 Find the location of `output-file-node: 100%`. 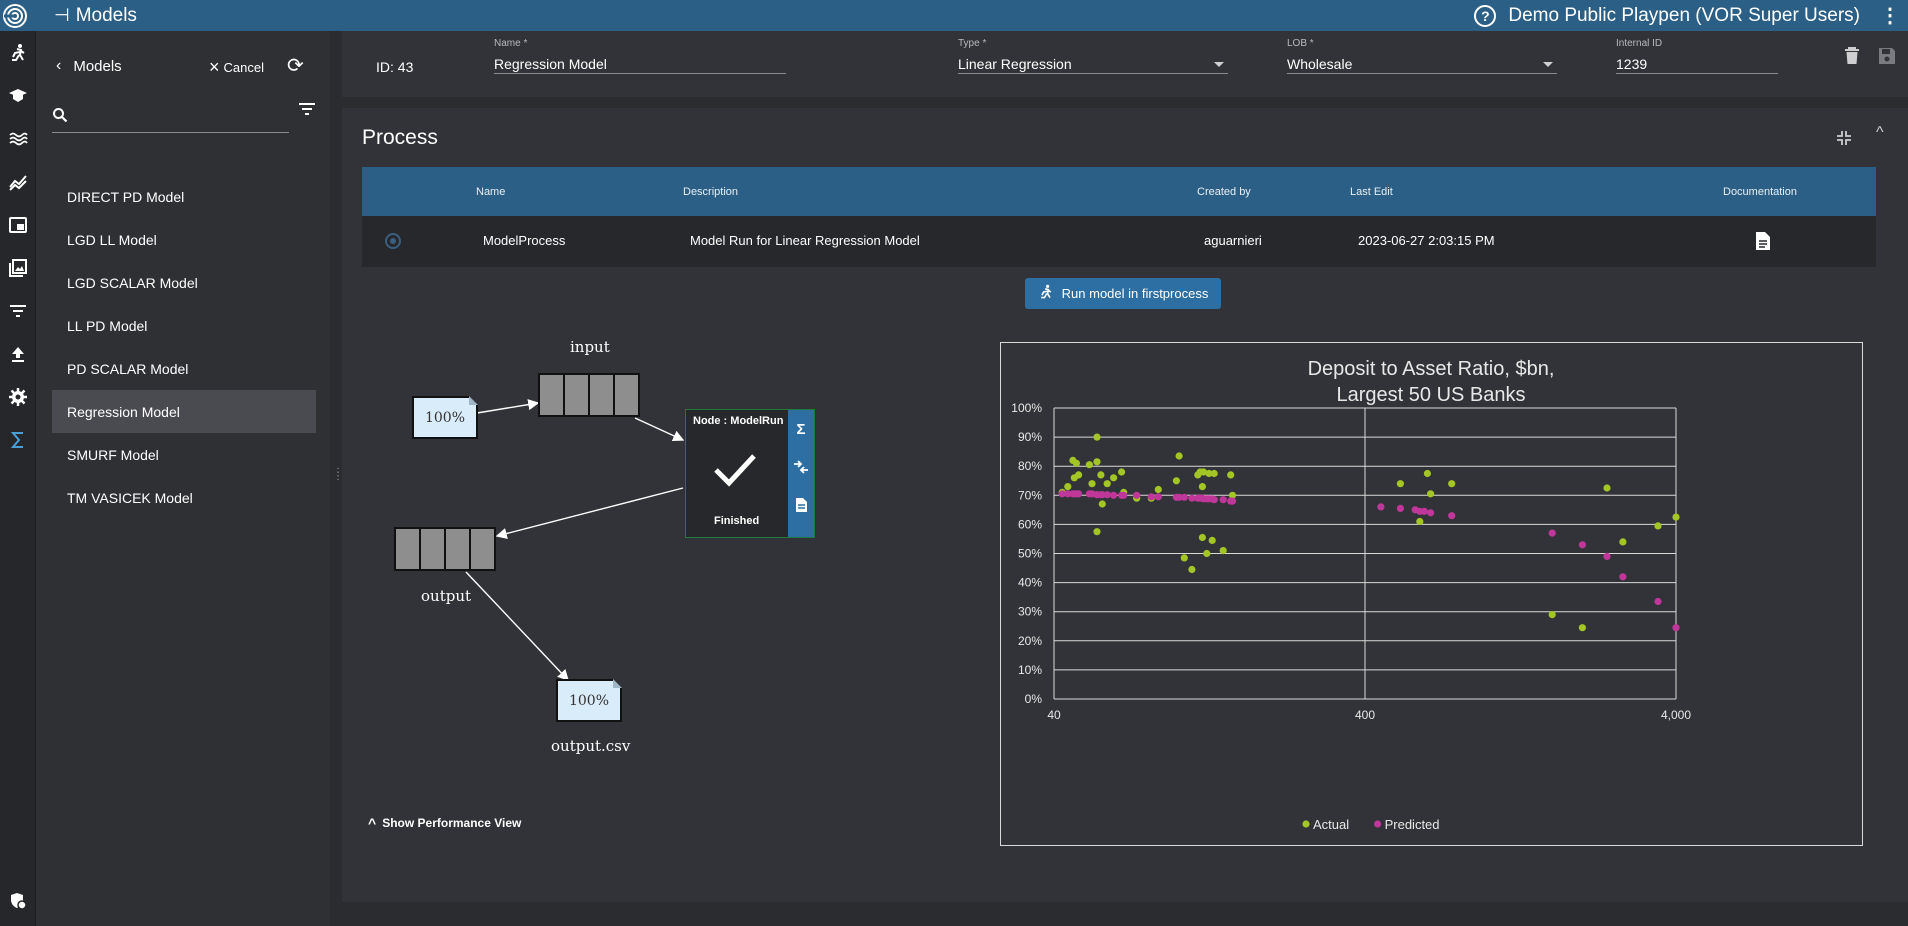

output-file-node: 100% is located at coordinates (589, 700).